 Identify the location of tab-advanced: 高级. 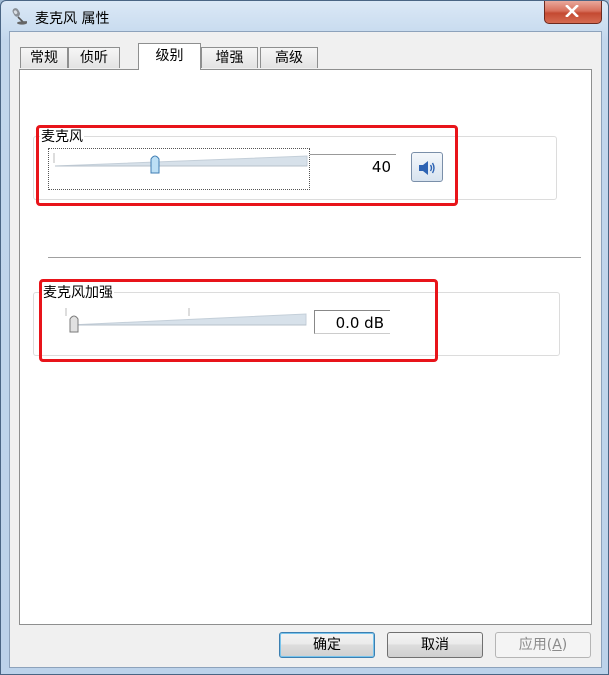
(289, 57).